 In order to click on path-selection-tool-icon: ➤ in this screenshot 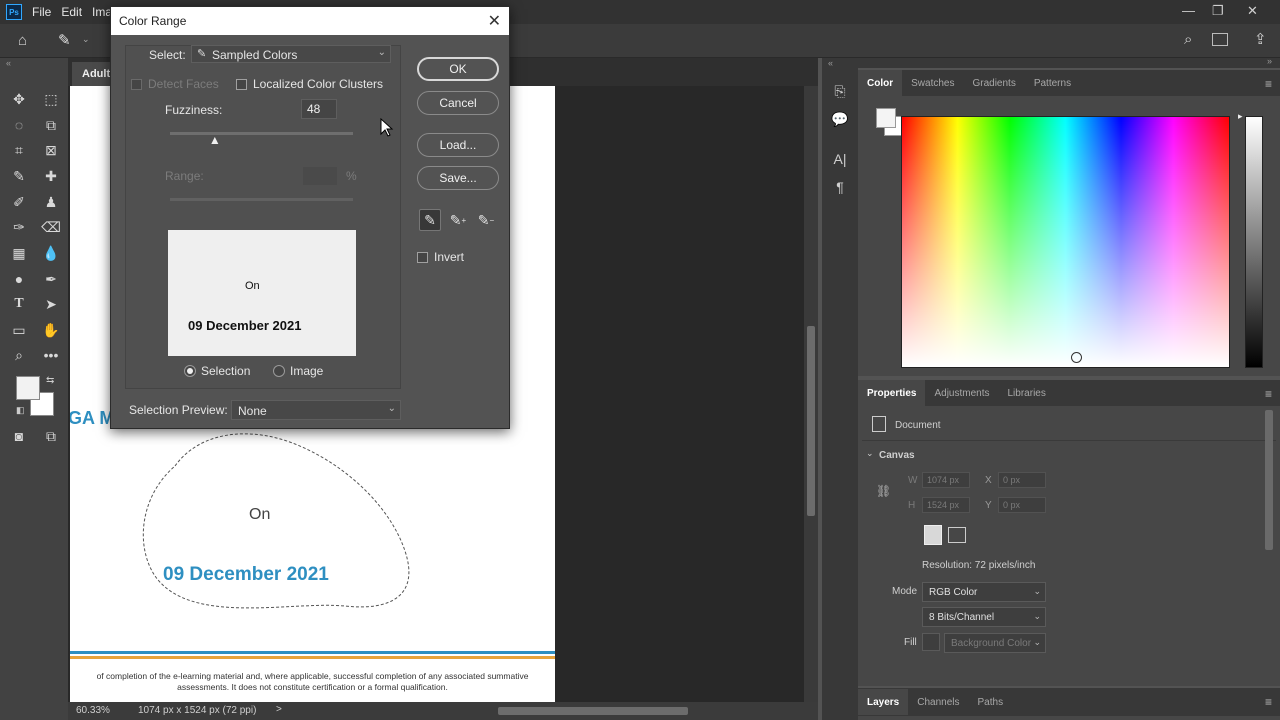, I will do `click(51, 304)`.